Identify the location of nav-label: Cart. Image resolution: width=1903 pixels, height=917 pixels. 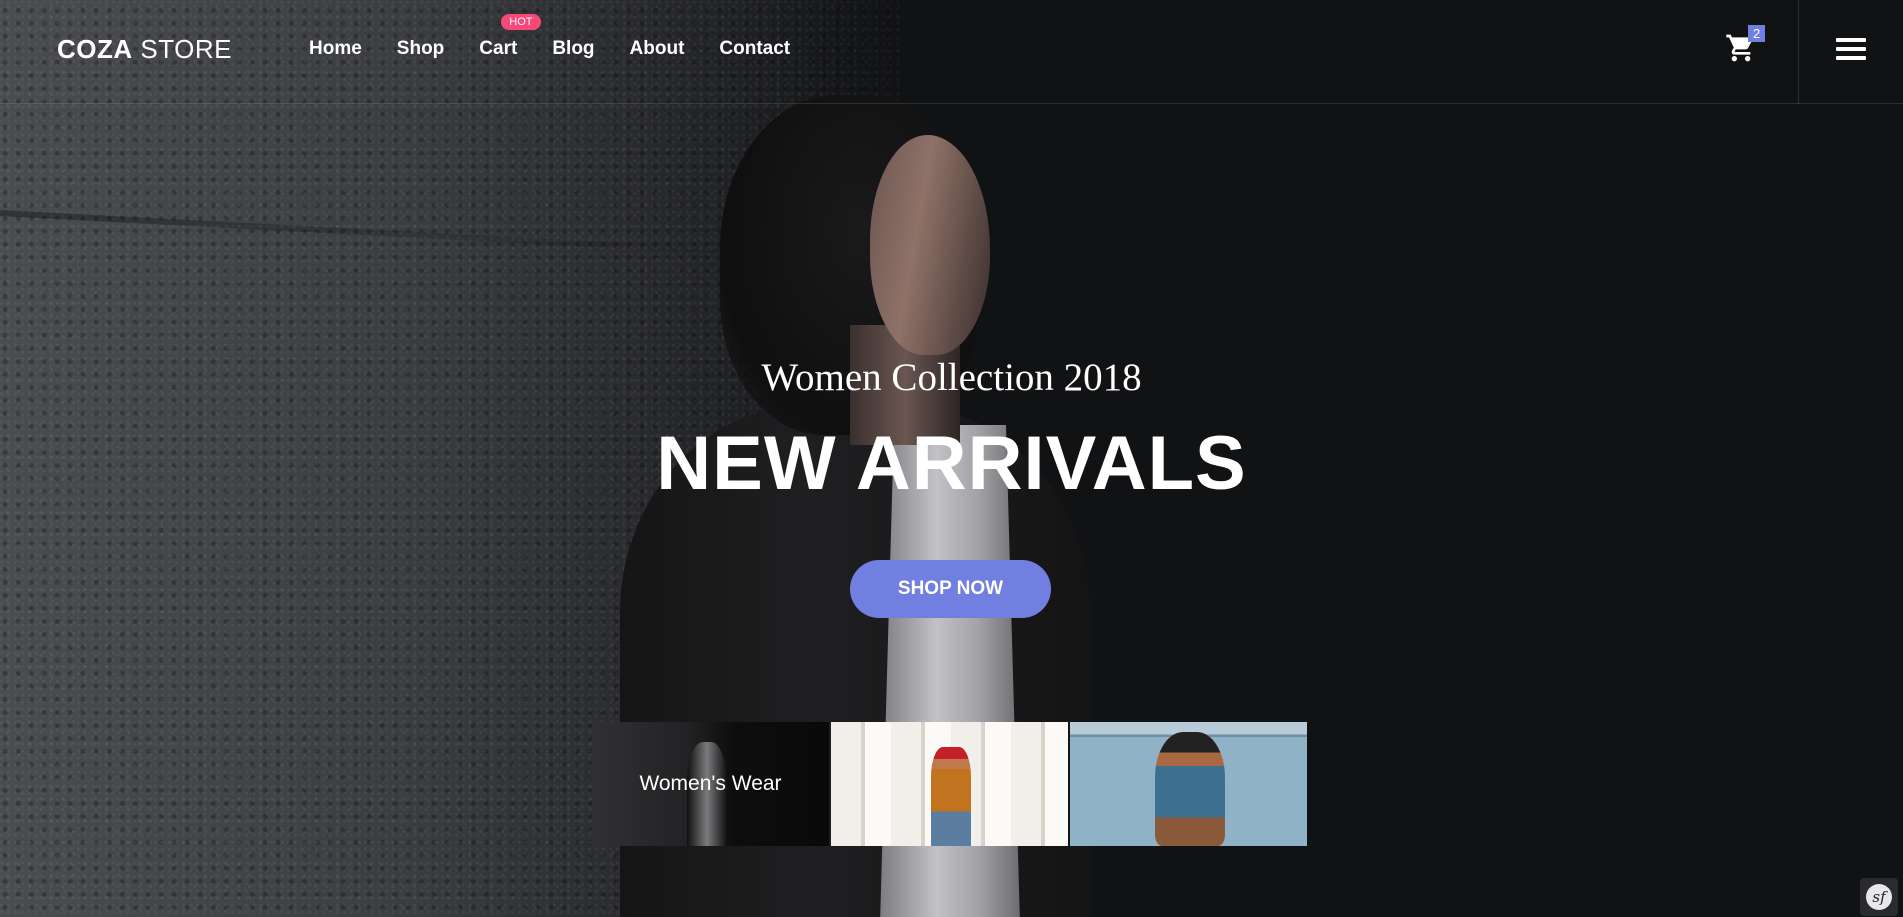
(498, 48).